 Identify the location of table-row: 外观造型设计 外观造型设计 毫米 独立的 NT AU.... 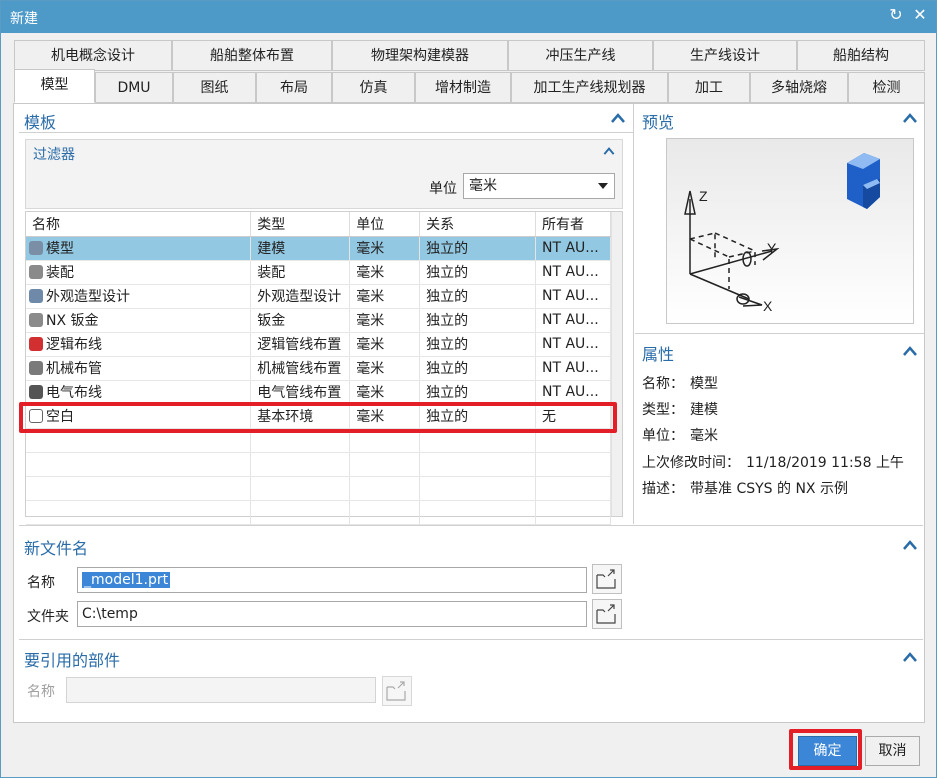
(318, 296).